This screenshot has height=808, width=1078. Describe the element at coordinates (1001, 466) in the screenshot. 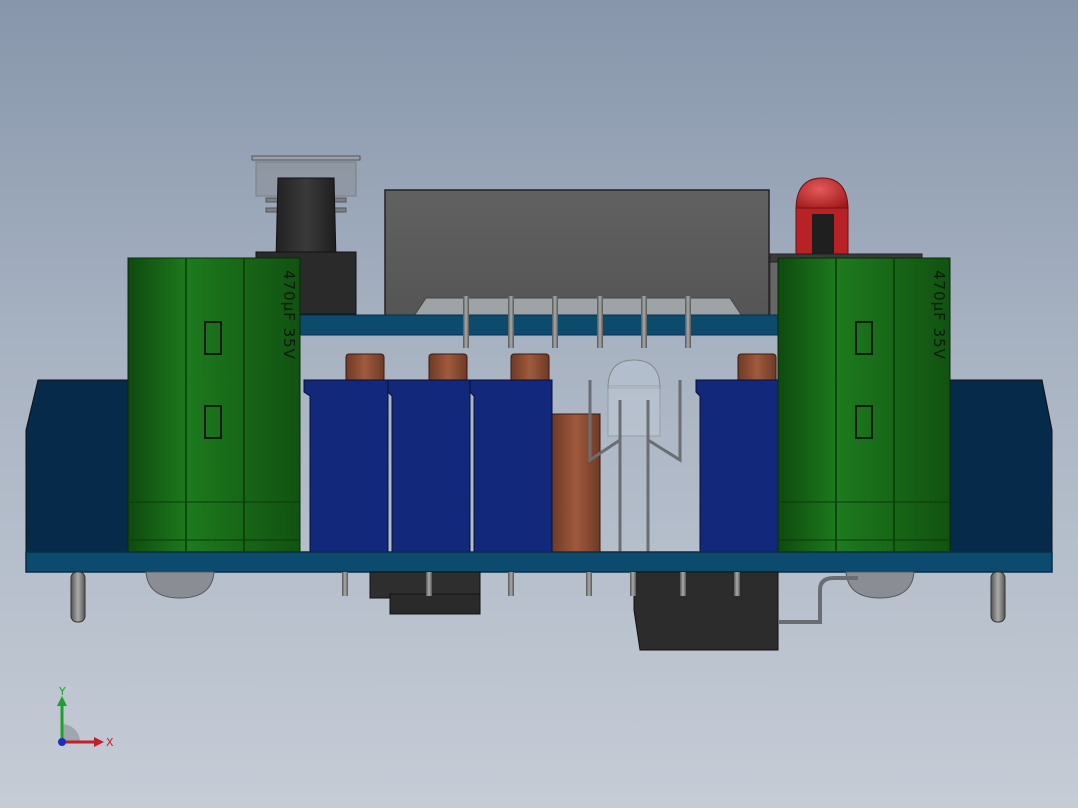

I see `heatsink-right` at that location.